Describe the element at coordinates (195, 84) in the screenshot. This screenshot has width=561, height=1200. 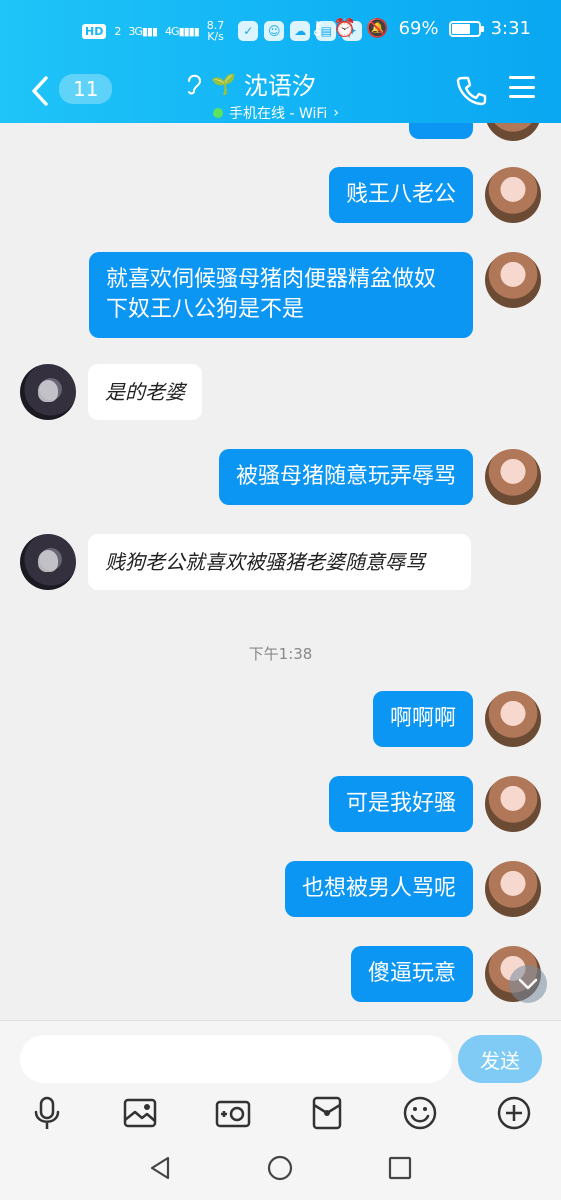
I see `ear-icon` at that location.